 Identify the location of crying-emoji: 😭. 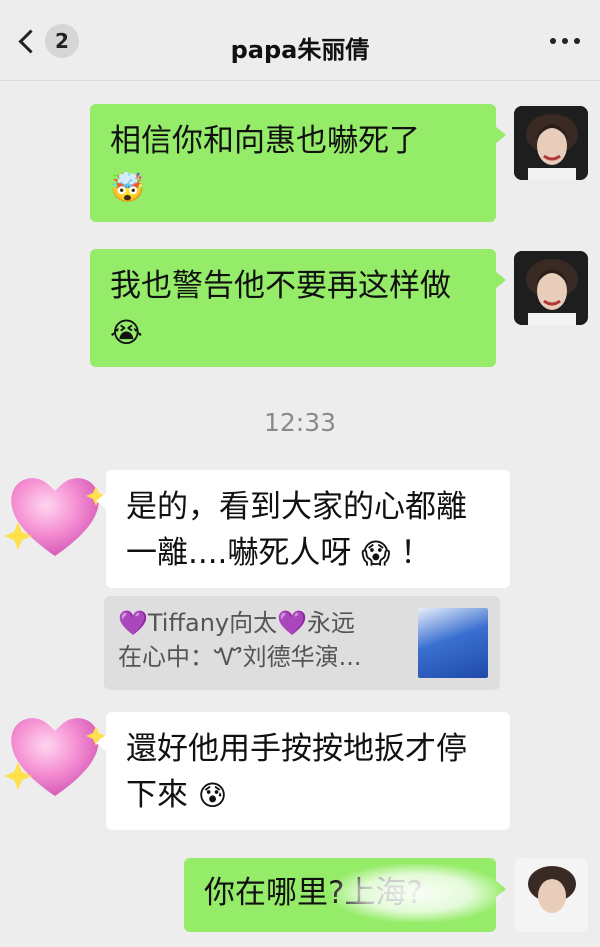
(126, 332).